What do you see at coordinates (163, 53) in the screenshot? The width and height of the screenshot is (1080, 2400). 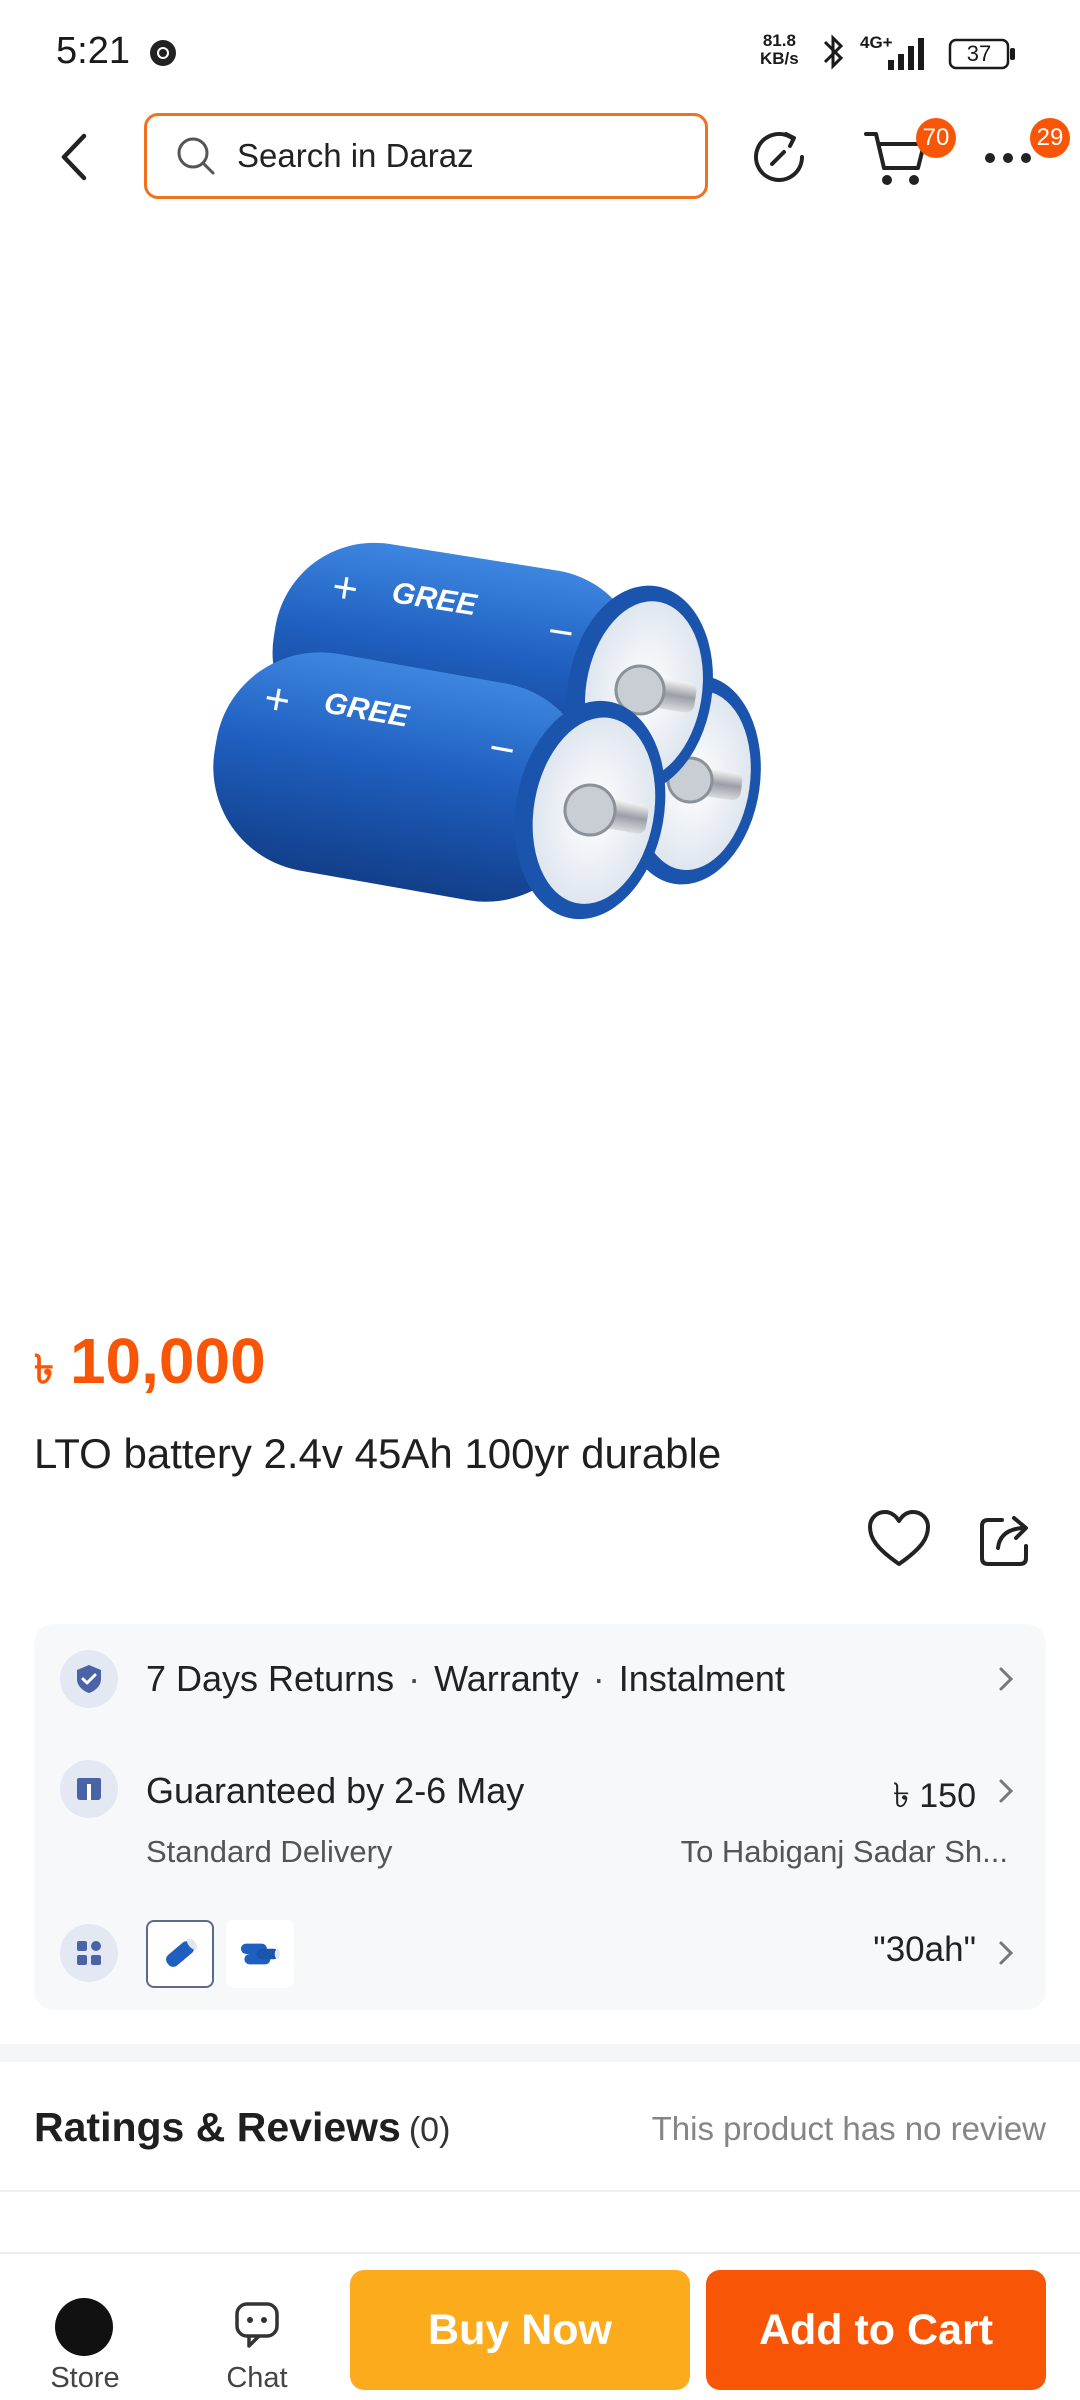 I see `chrome-icon` at bounding box center [163, 53].